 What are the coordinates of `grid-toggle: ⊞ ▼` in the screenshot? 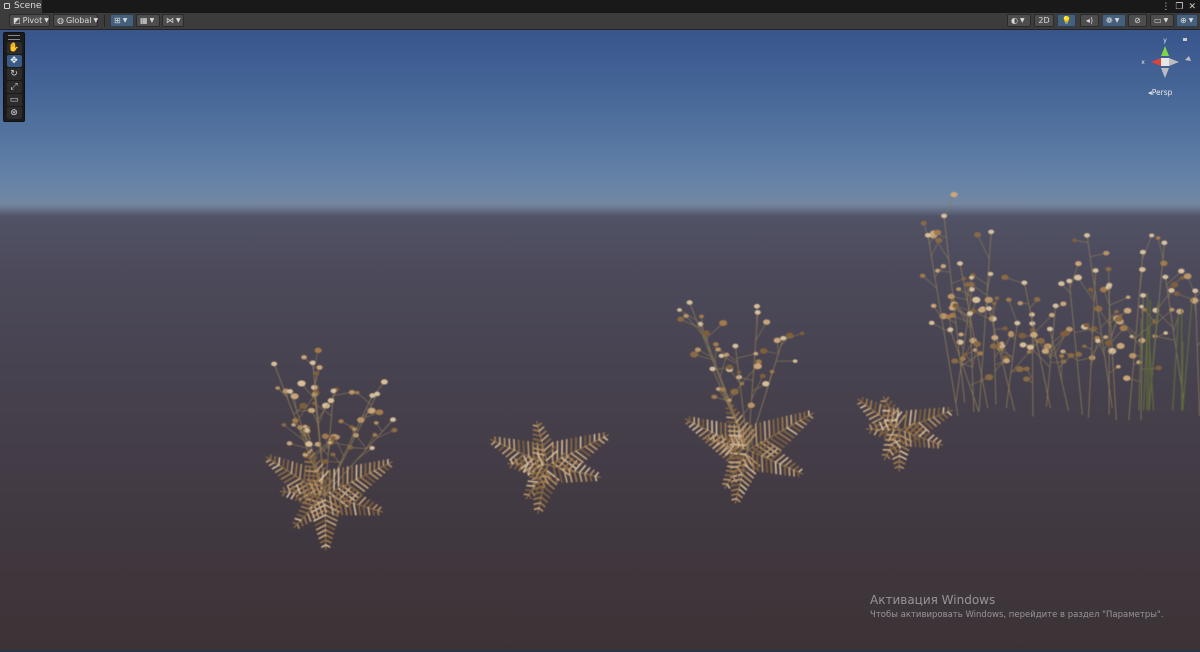 It's located at (122, 20).